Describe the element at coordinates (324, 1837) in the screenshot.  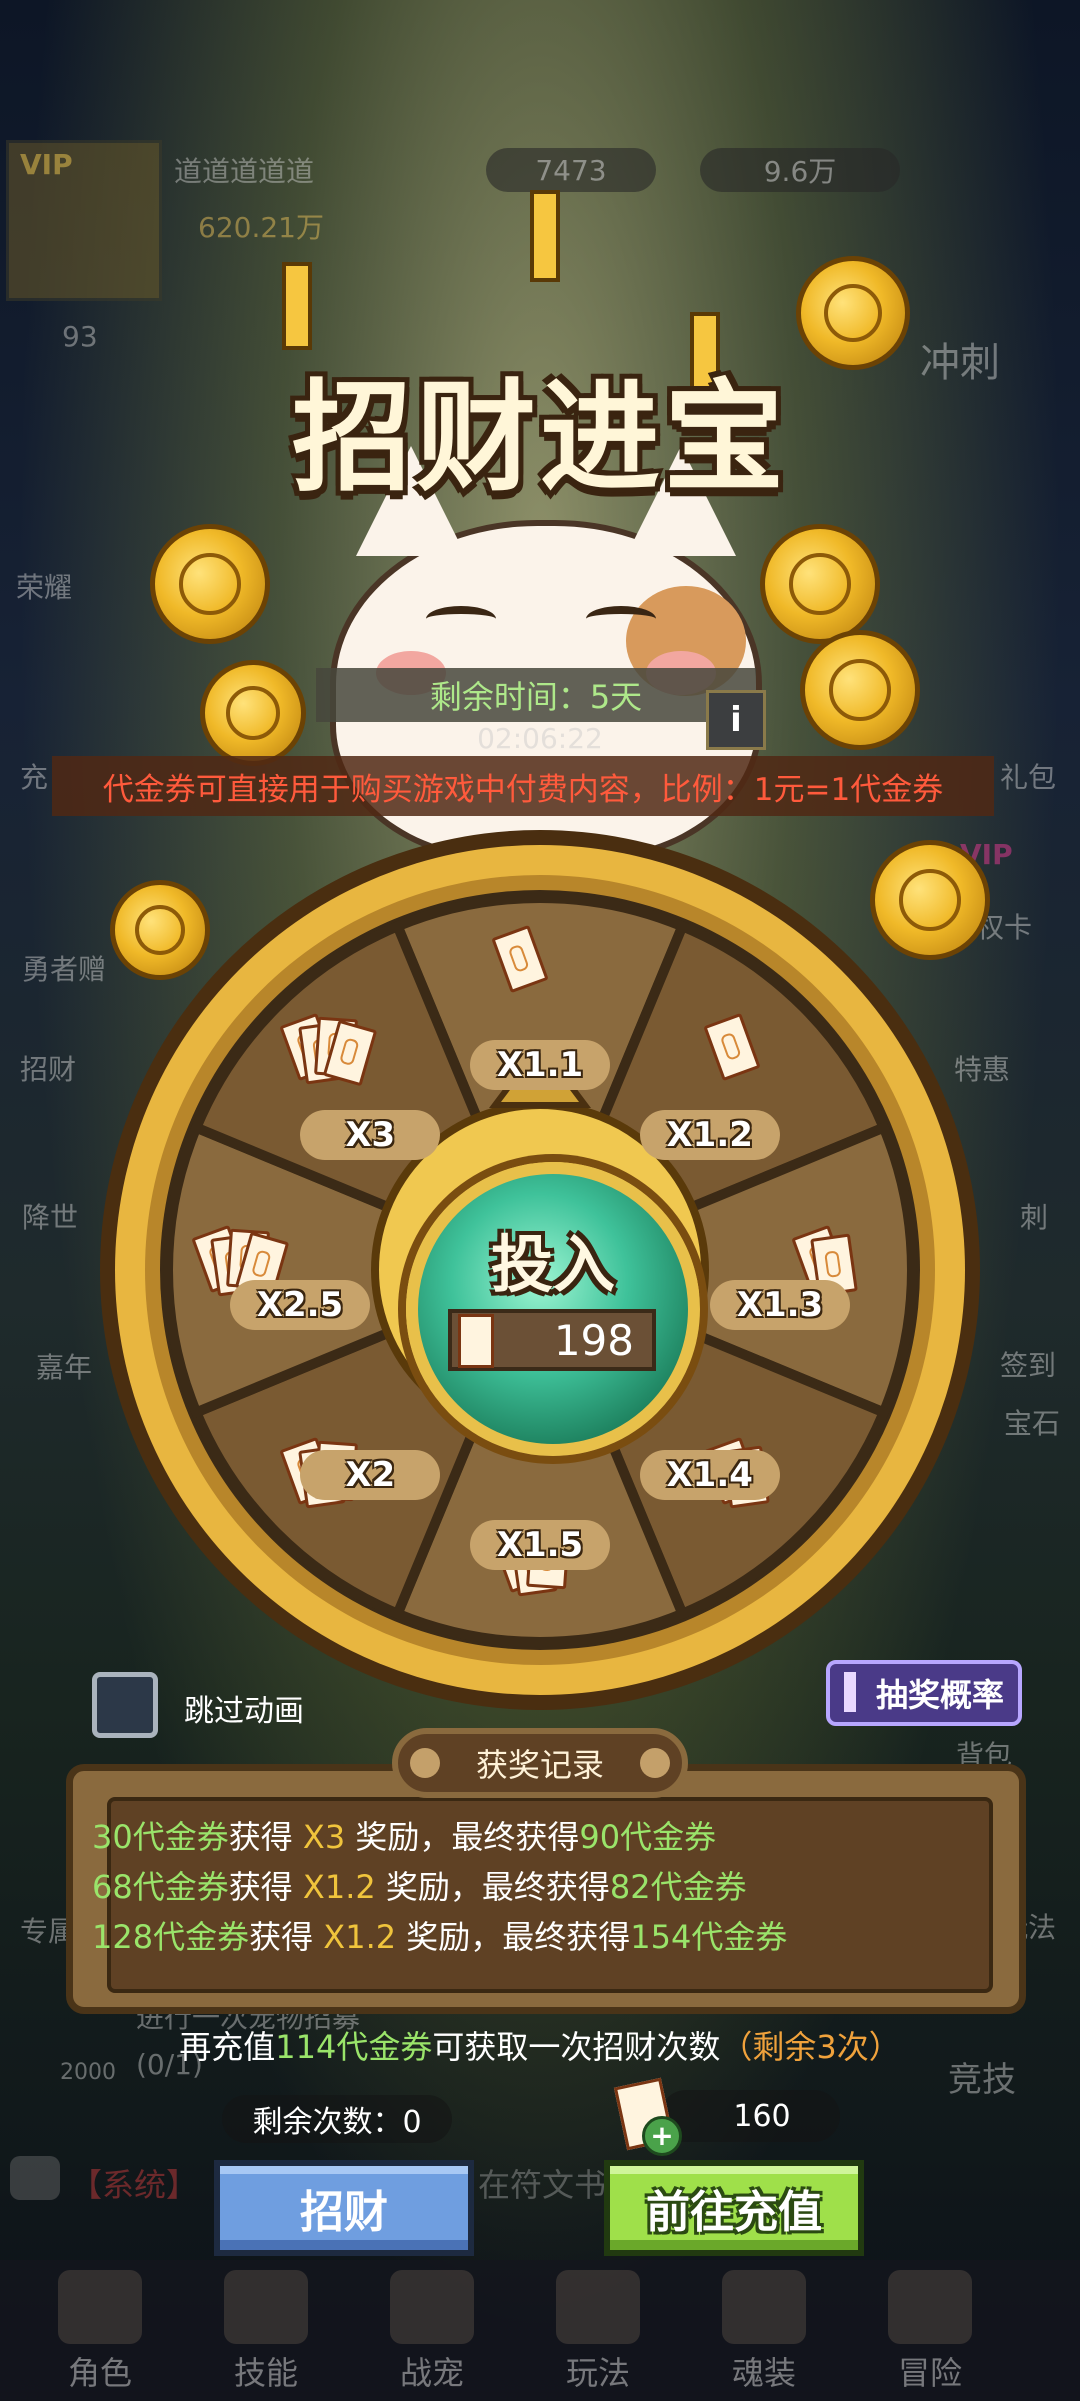
I see `record-multiplier: X3` at that location.